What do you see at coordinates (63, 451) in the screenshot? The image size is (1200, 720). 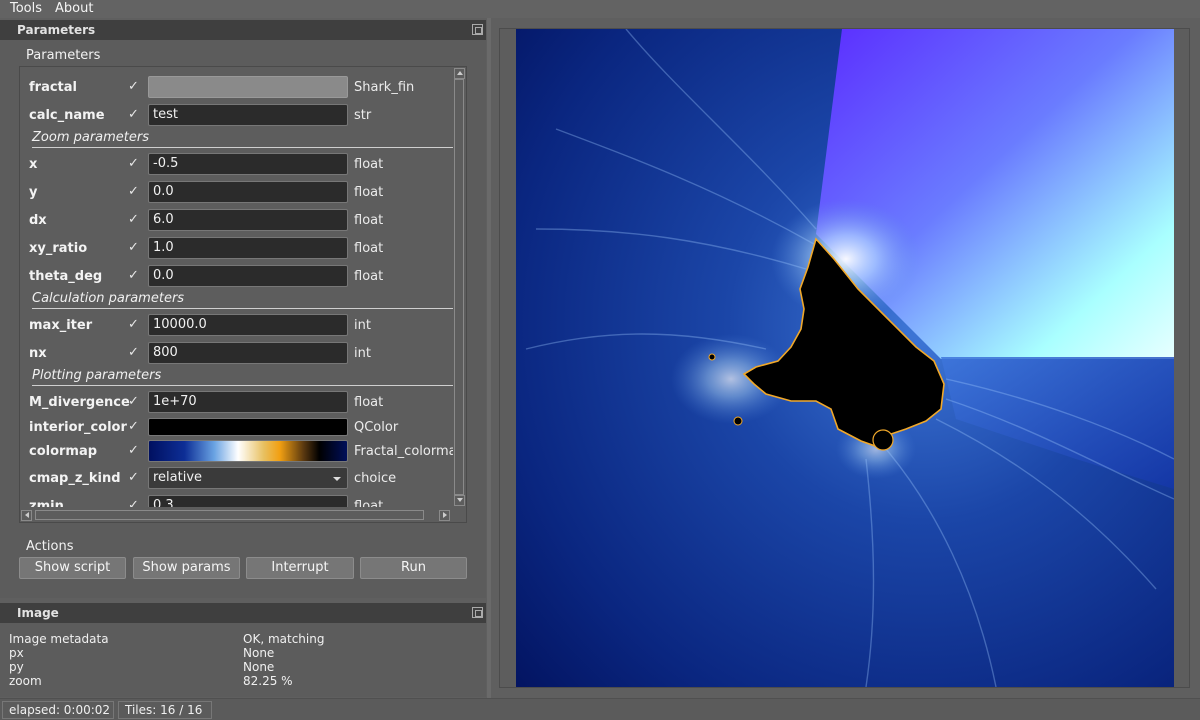 I see `param-name: colormap` at bounding box center [63, 451].